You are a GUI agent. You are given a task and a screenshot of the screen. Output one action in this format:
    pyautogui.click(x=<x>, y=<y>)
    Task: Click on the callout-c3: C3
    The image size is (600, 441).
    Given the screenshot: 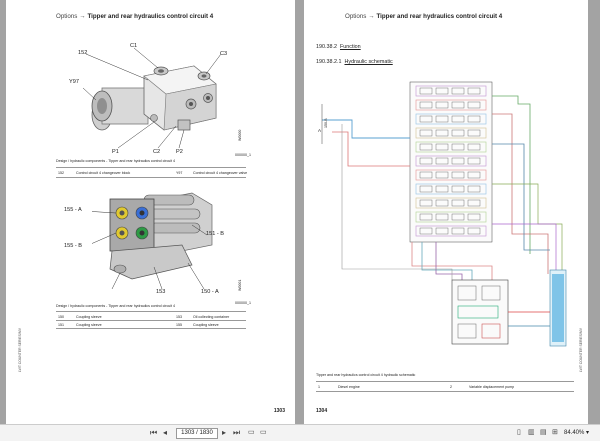 What is the action you would take?
    pyautogui.click(x=224, y=54)
    